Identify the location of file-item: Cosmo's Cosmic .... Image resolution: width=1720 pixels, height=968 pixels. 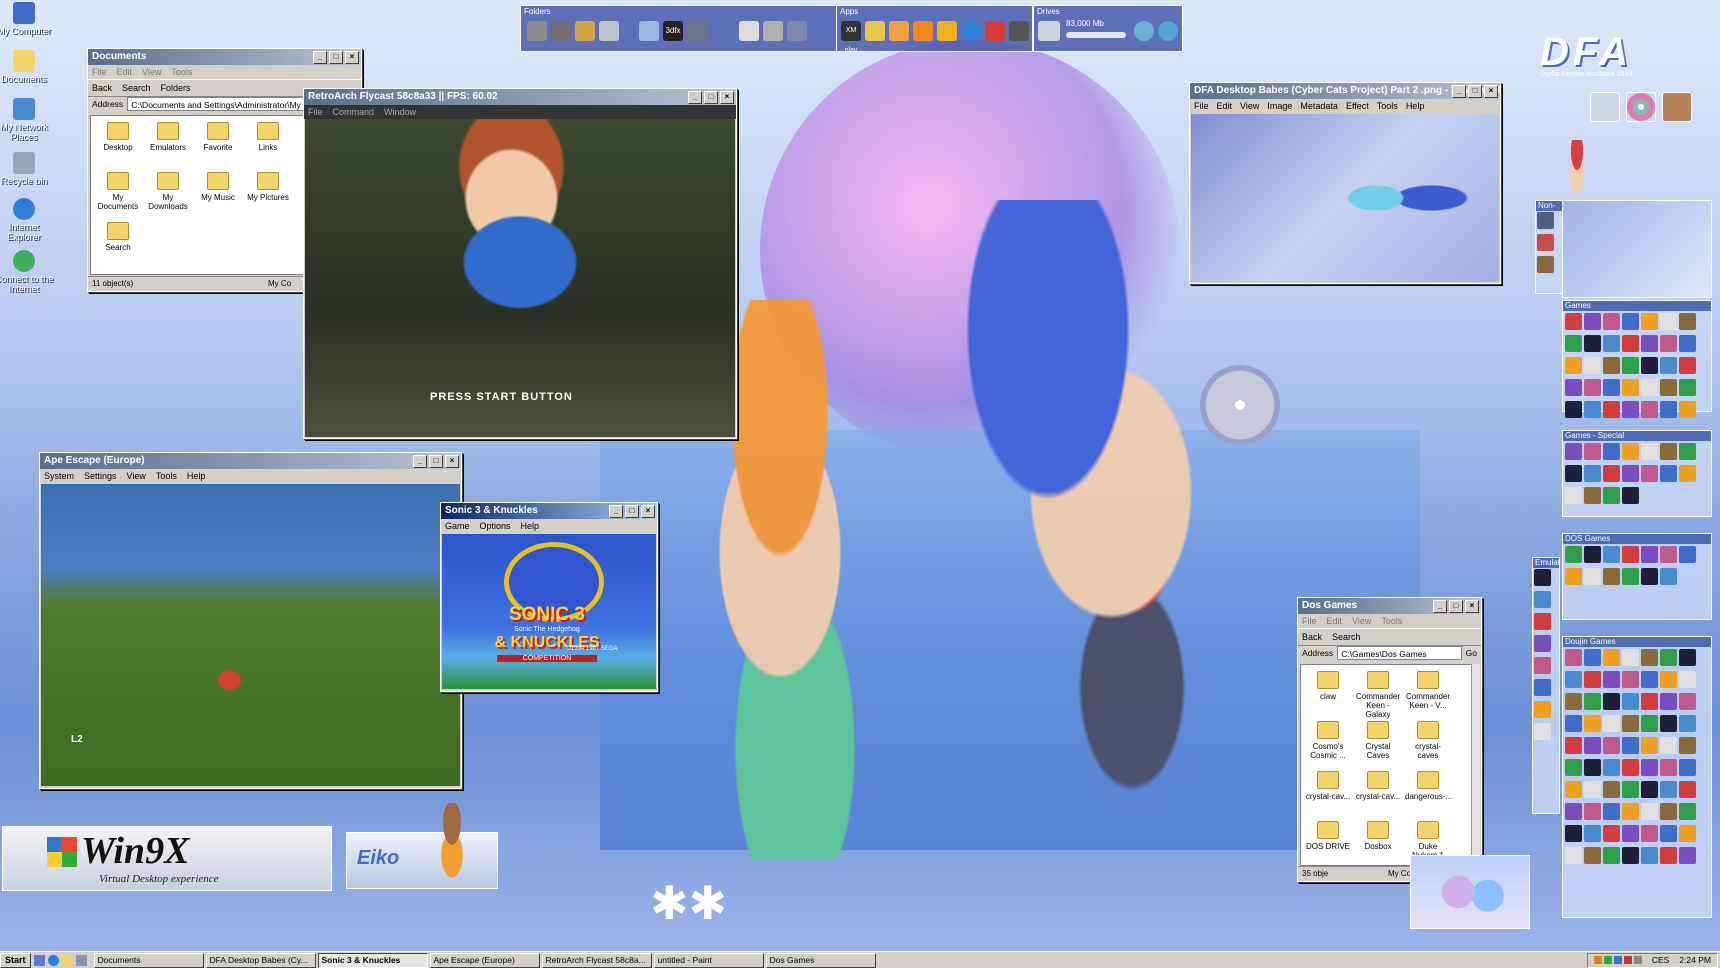
(1328, 740).